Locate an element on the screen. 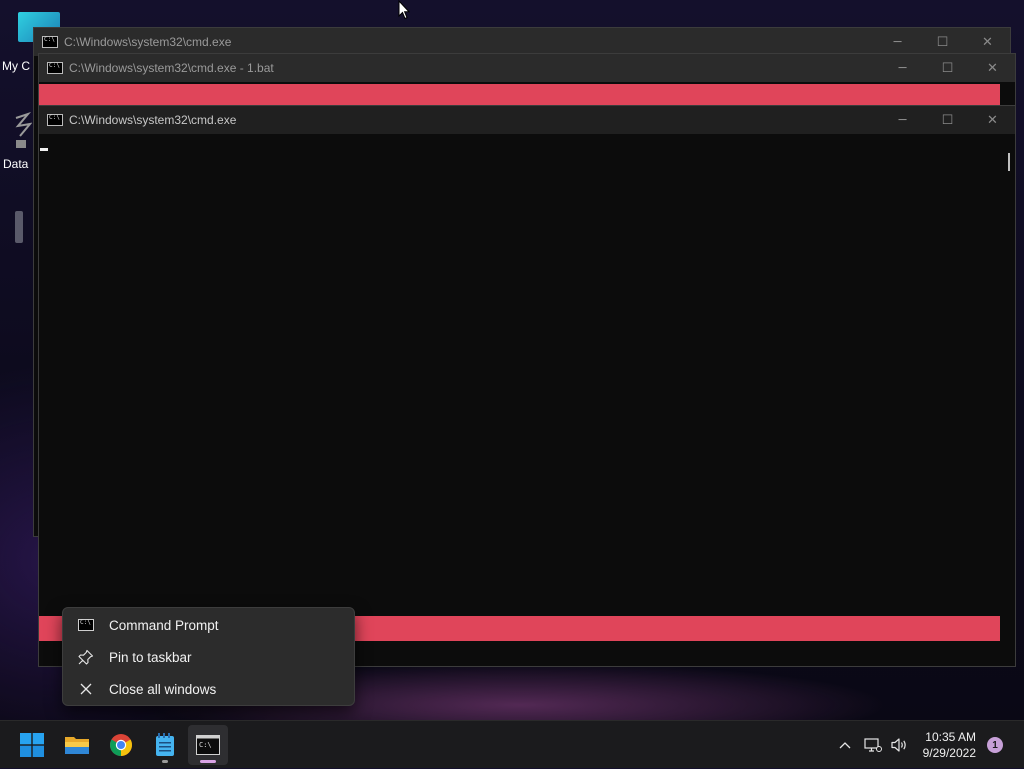 This screenshot has width=1024, height=769. active-indicator is located at coordinates (208, 761).